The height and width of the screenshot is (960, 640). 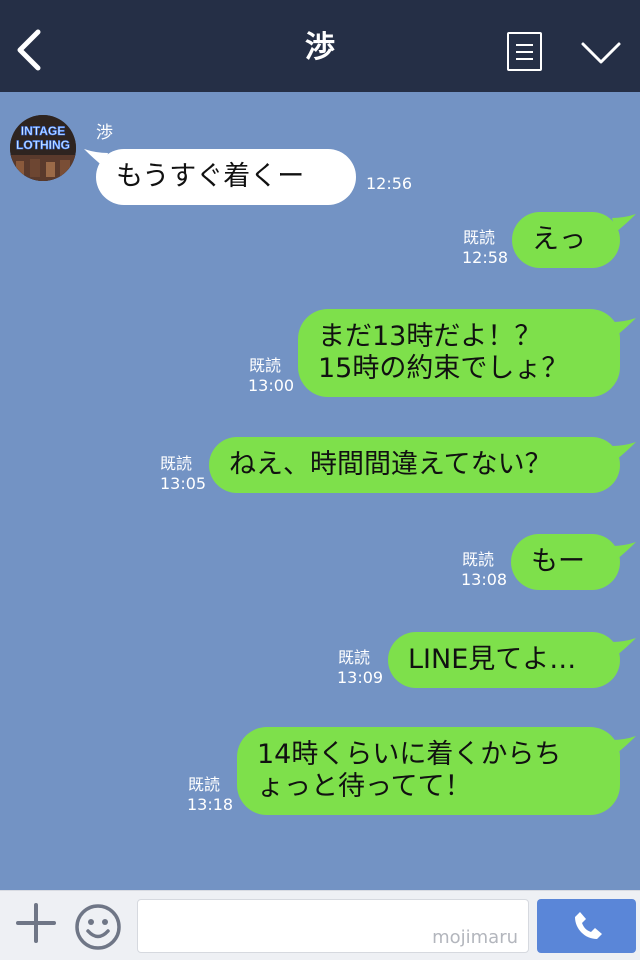 I want to click on message-time: 12:56, so click(x=389, y=183).